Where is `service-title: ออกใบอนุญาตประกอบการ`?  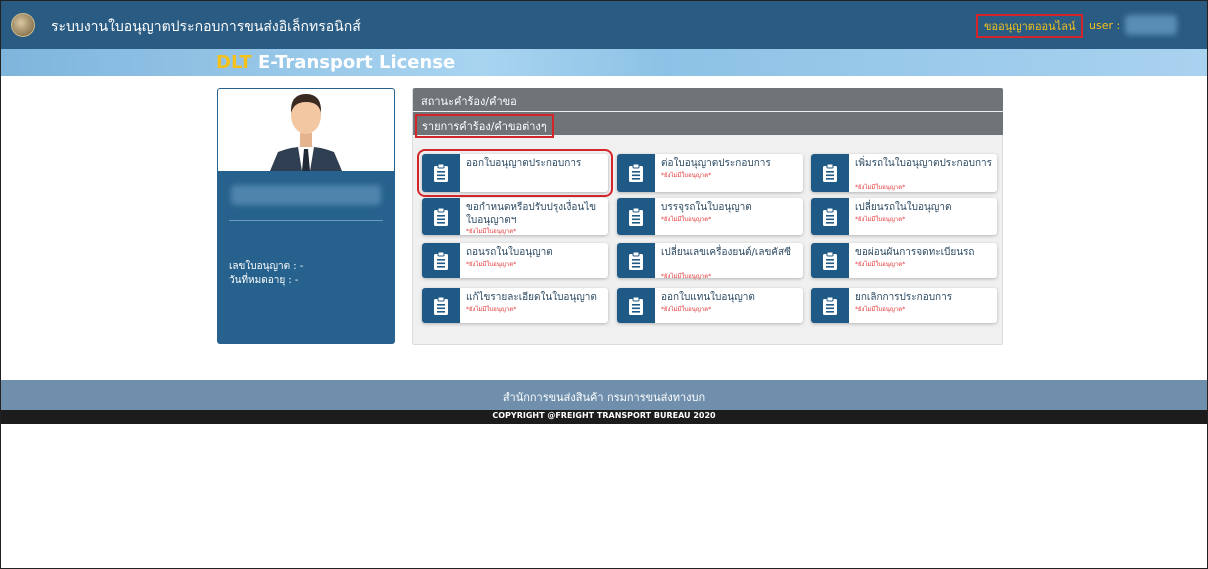 service-title: ออกใบอนุญาตประกอบการ is located at coordinates (524, 163).